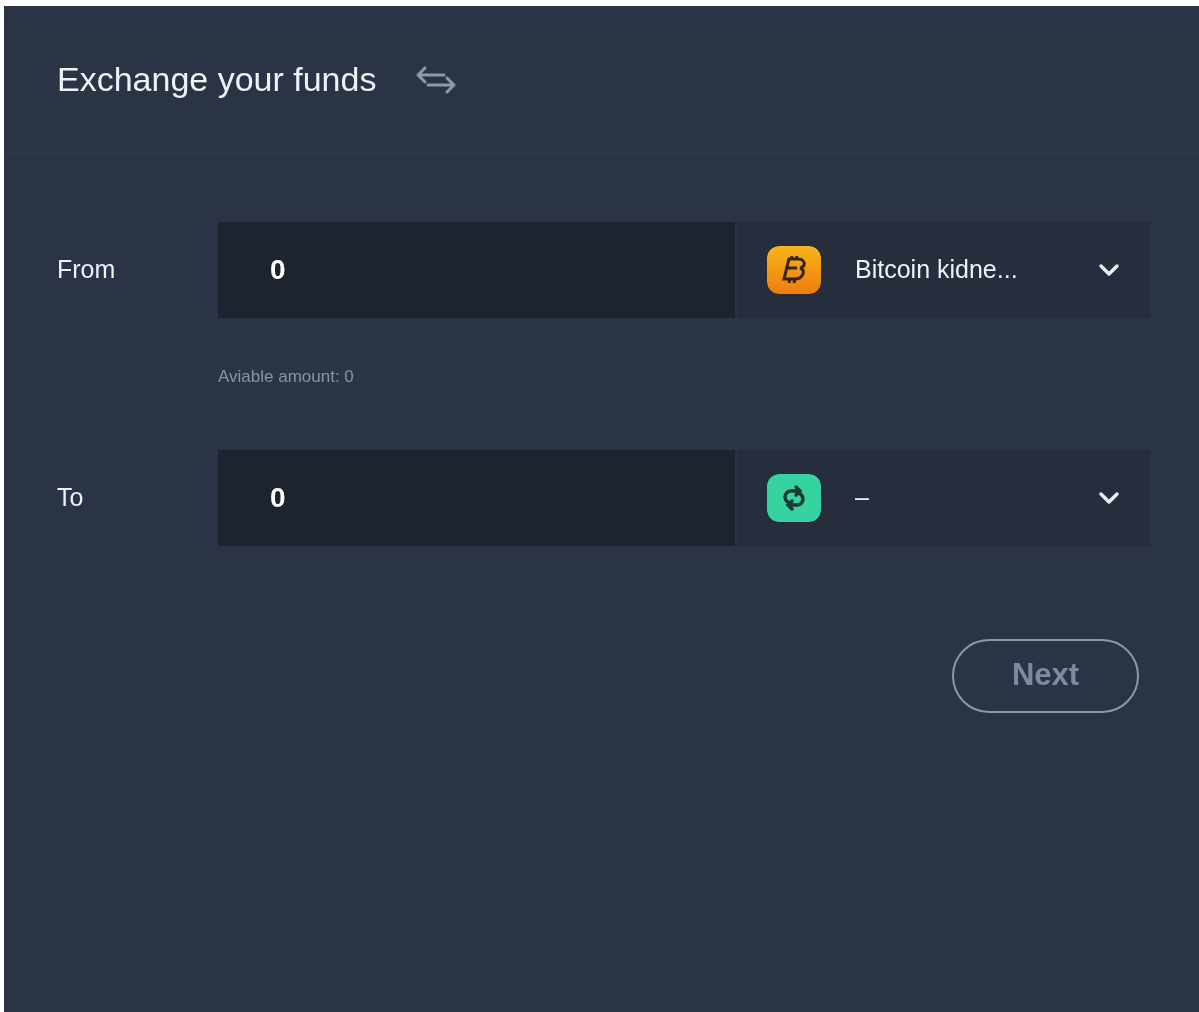 The width and height of the screenshot is (1199, 1012). Describe the element at coordinates (794, 270) in the screenshot. I see `bitcoin-icon` at that location.